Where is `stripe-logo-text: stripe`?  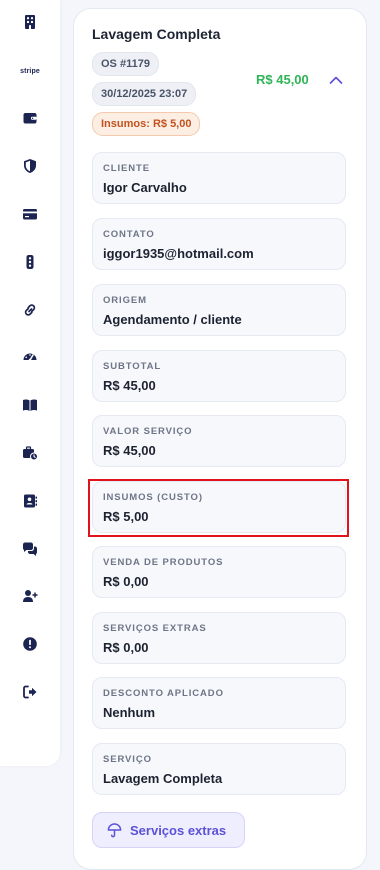 stripe-logo-text: stripe is located at coordinates (30, 71).